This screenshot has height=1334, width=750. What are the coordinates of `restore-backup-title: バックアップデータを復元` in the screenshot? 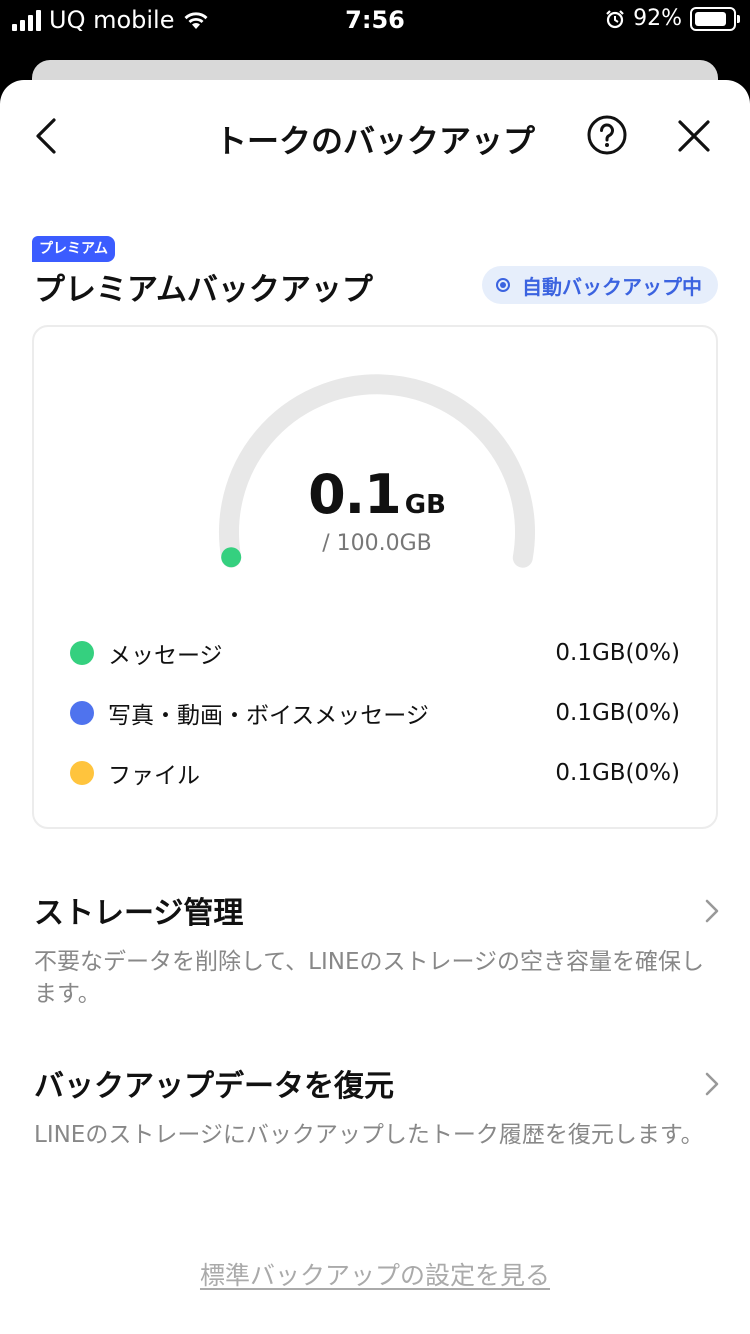 It's located at (214, 1086).